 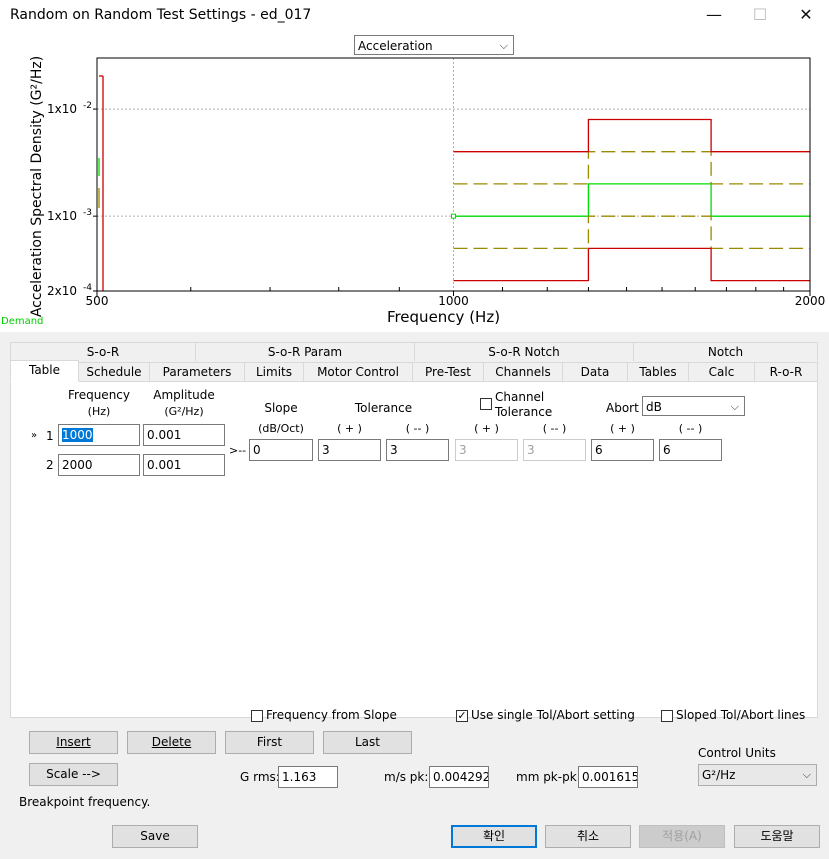 What do you see at coordinates (87, 213) in the screenshot?
I see `y-tick-exponent: -3` at bounding box center [87, 213].